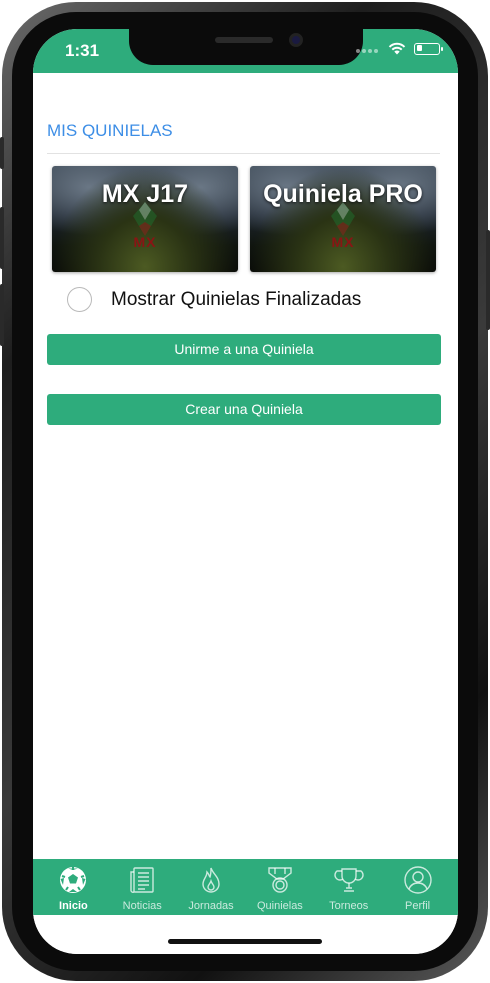  What do you see at coordinates (2, 153) in the screenshot?
I see `mute-switch` at bounding box center [2, 153].